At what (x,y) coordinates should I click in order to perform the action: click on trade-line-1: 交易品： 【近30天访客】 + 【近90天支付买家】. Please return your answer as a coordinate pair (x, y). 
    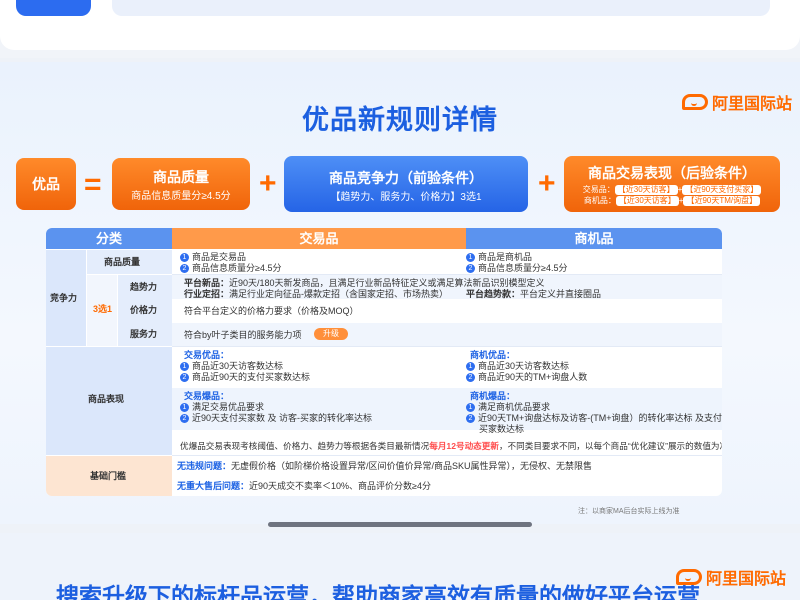
    Looking at the image, I should click on (672, 190).